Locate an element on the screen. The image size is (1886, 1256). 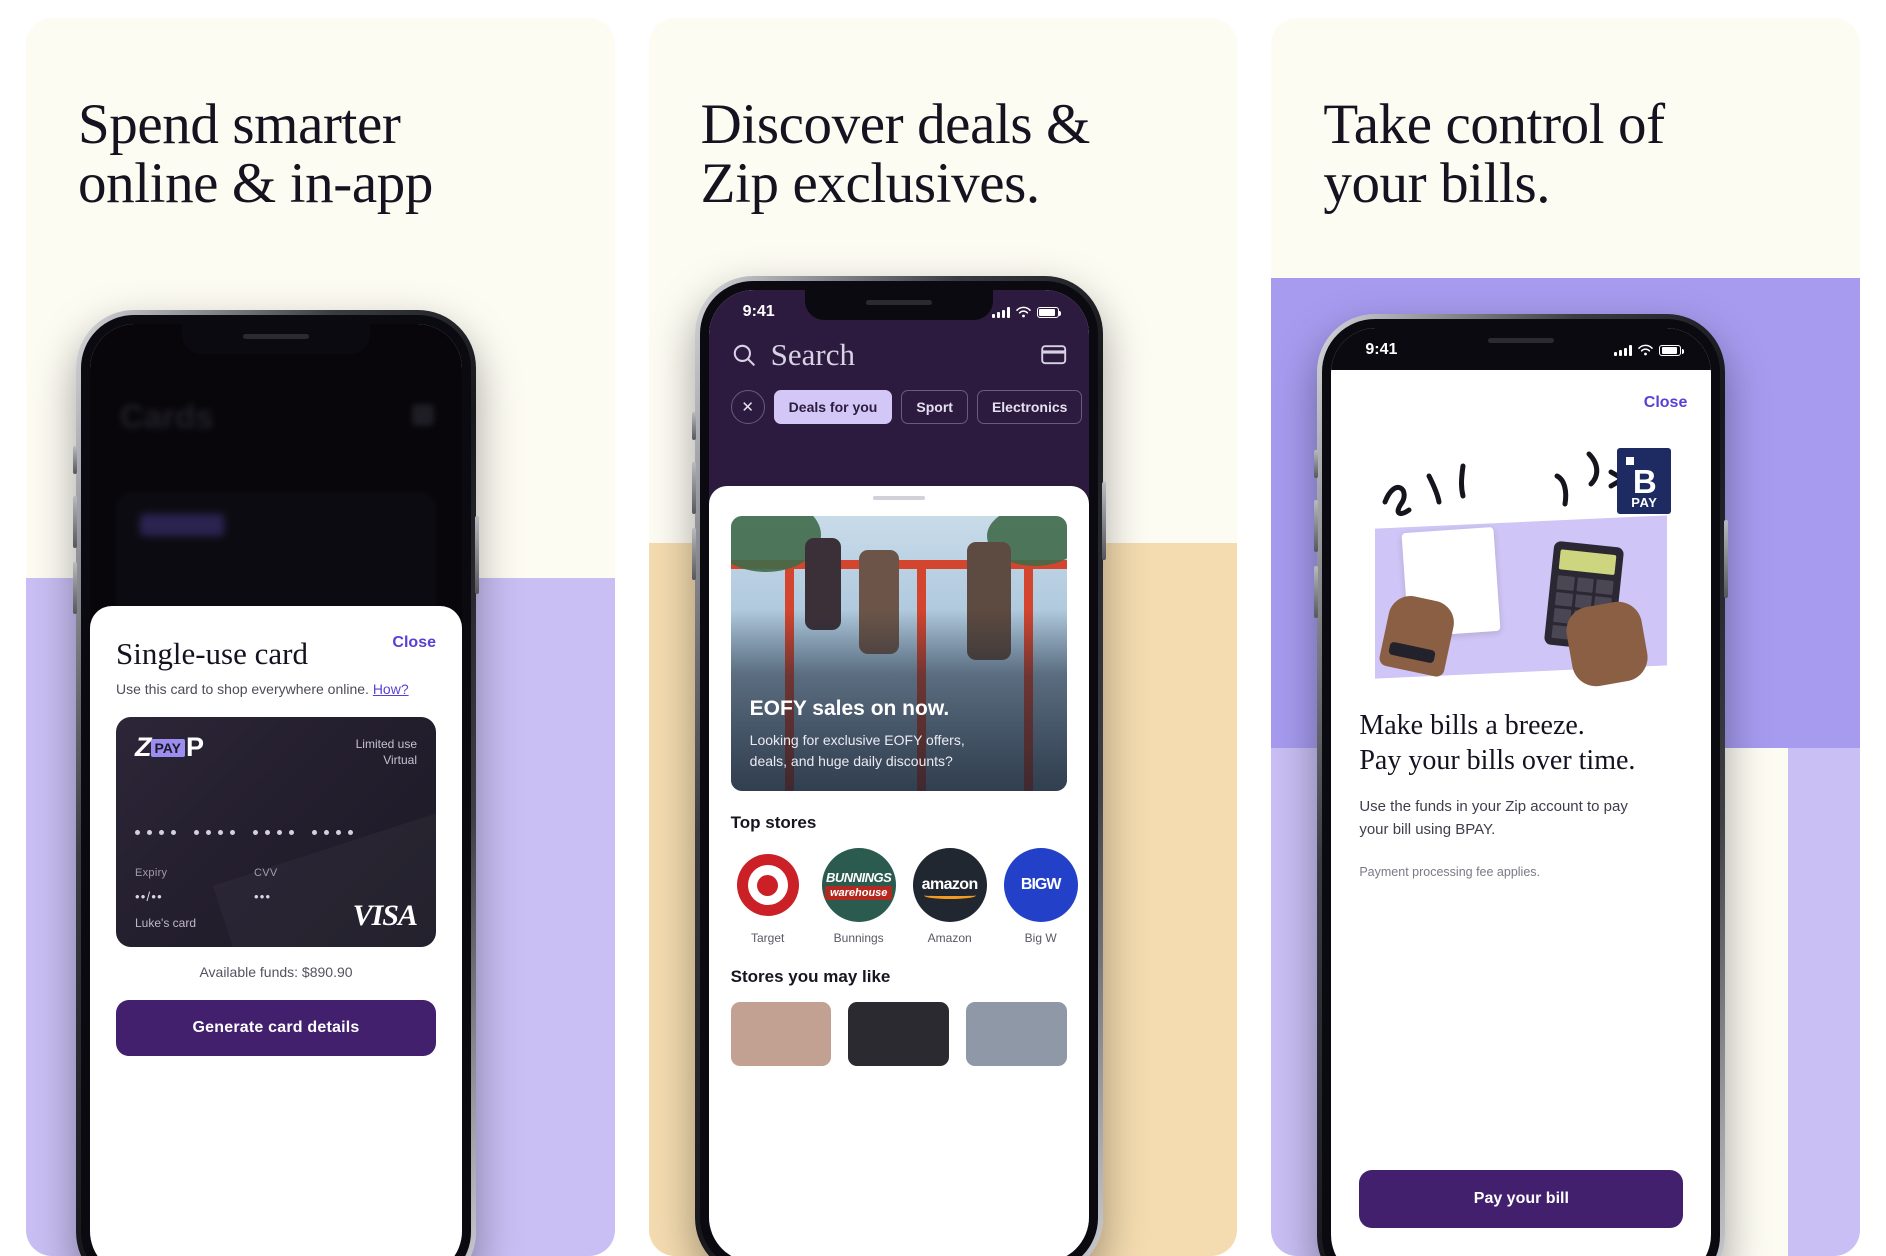
bills-illustration: B PAY is located at coordinates (1521, 569).